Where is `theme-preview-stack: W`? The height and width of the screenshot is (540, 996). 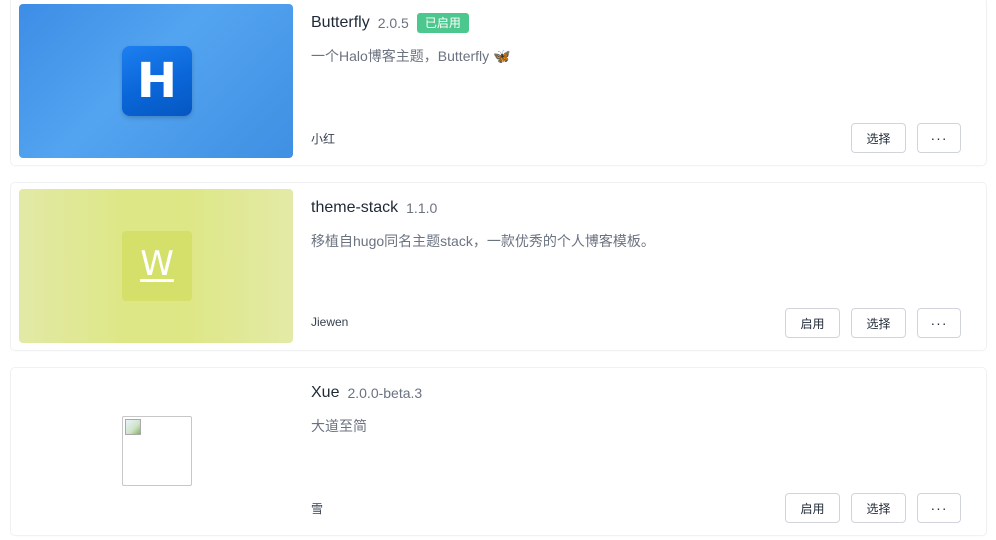 theme-preview-stack: W is located at coordinates (156, 266).